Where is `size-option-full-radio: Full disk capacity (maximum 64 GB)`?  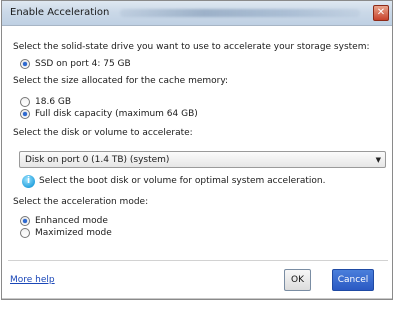 size-option-full-radio: Full disk capacity (maximum 64 GB) is located at coordinates (109, 114).